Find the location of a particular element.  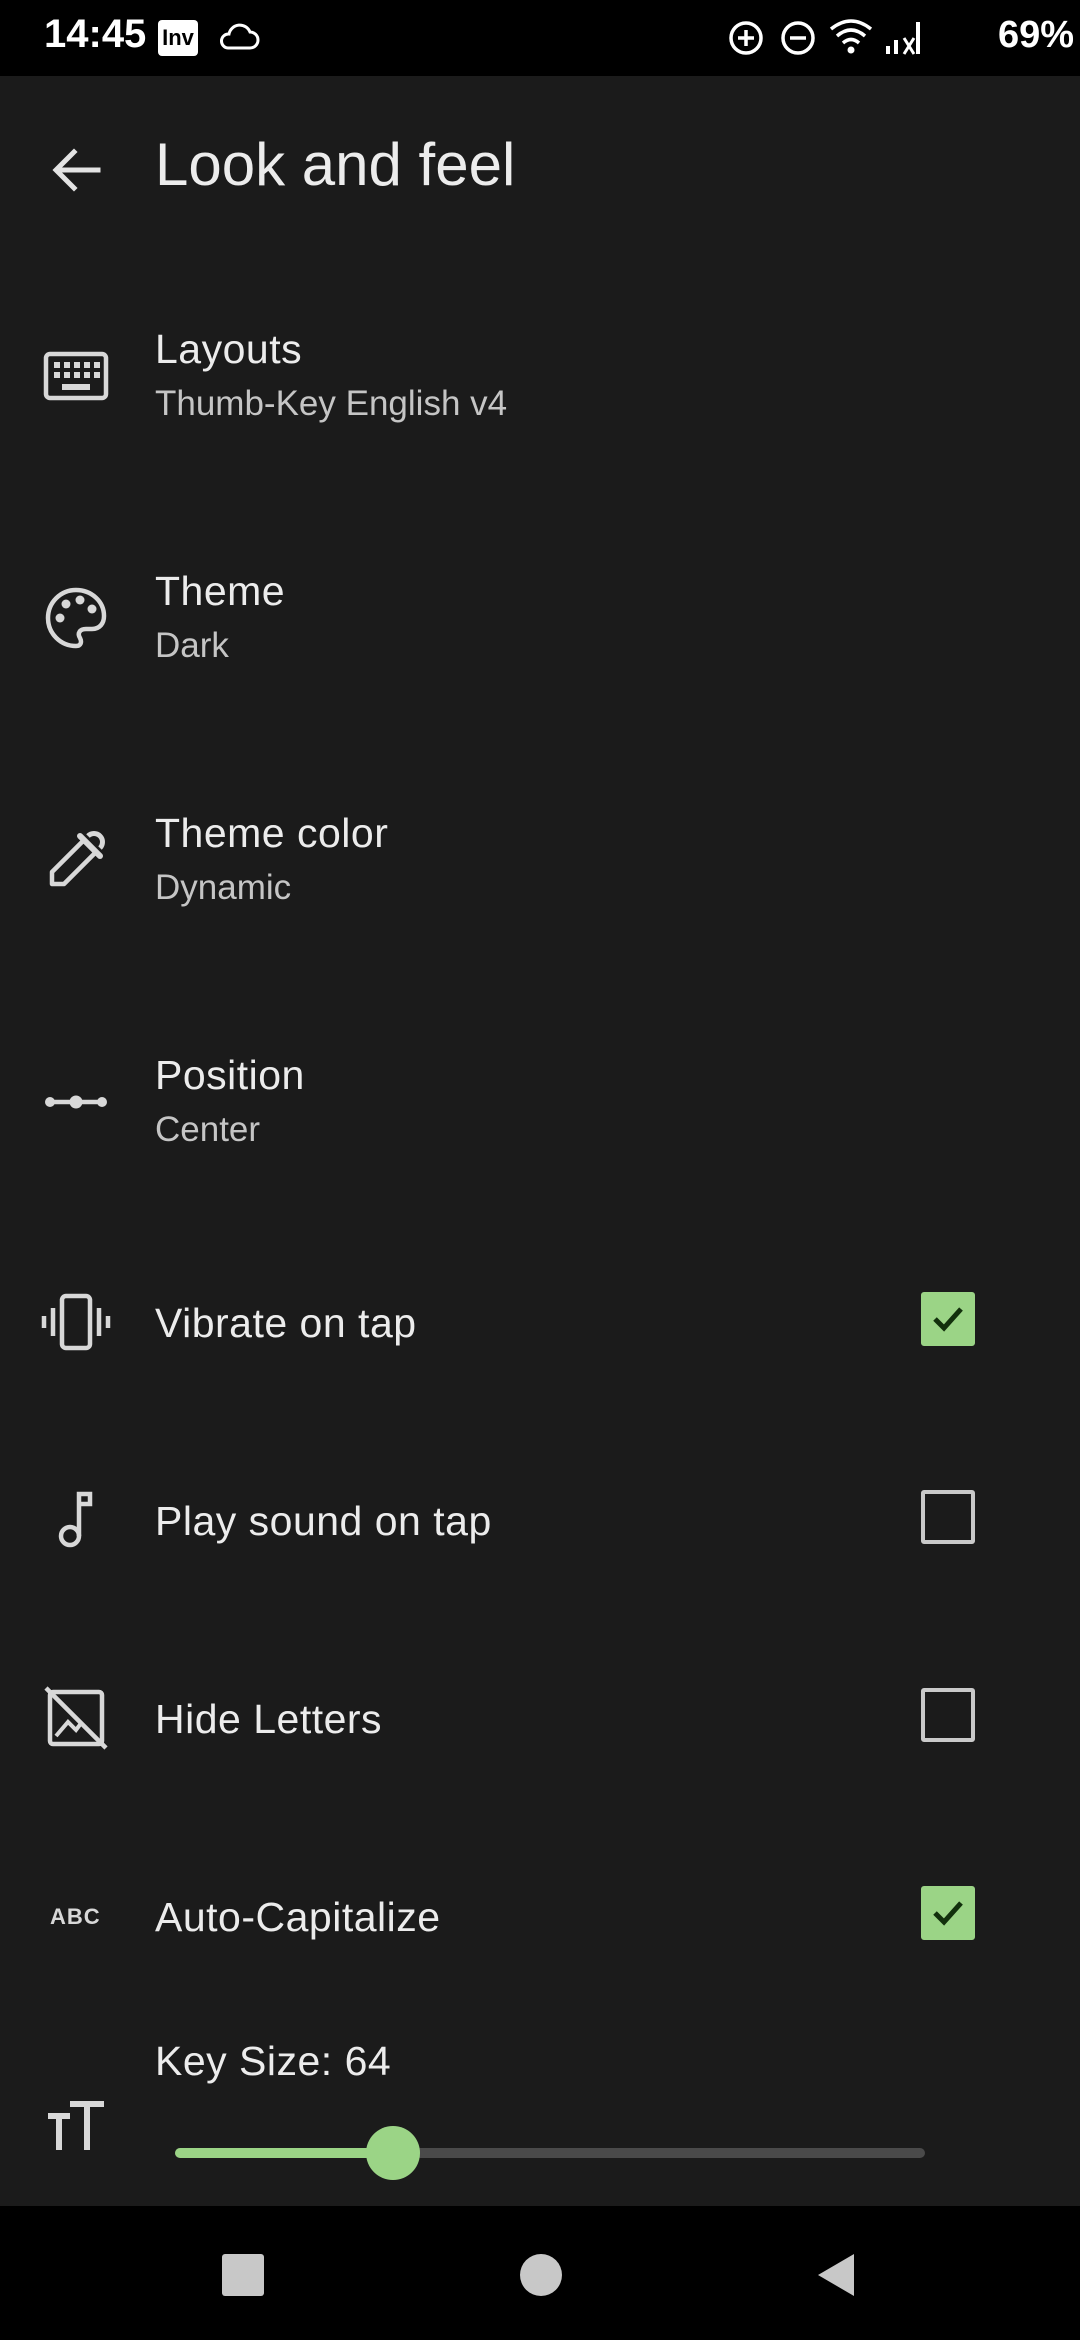

setting-position: Position Center is located at coordinates (540, 1101).